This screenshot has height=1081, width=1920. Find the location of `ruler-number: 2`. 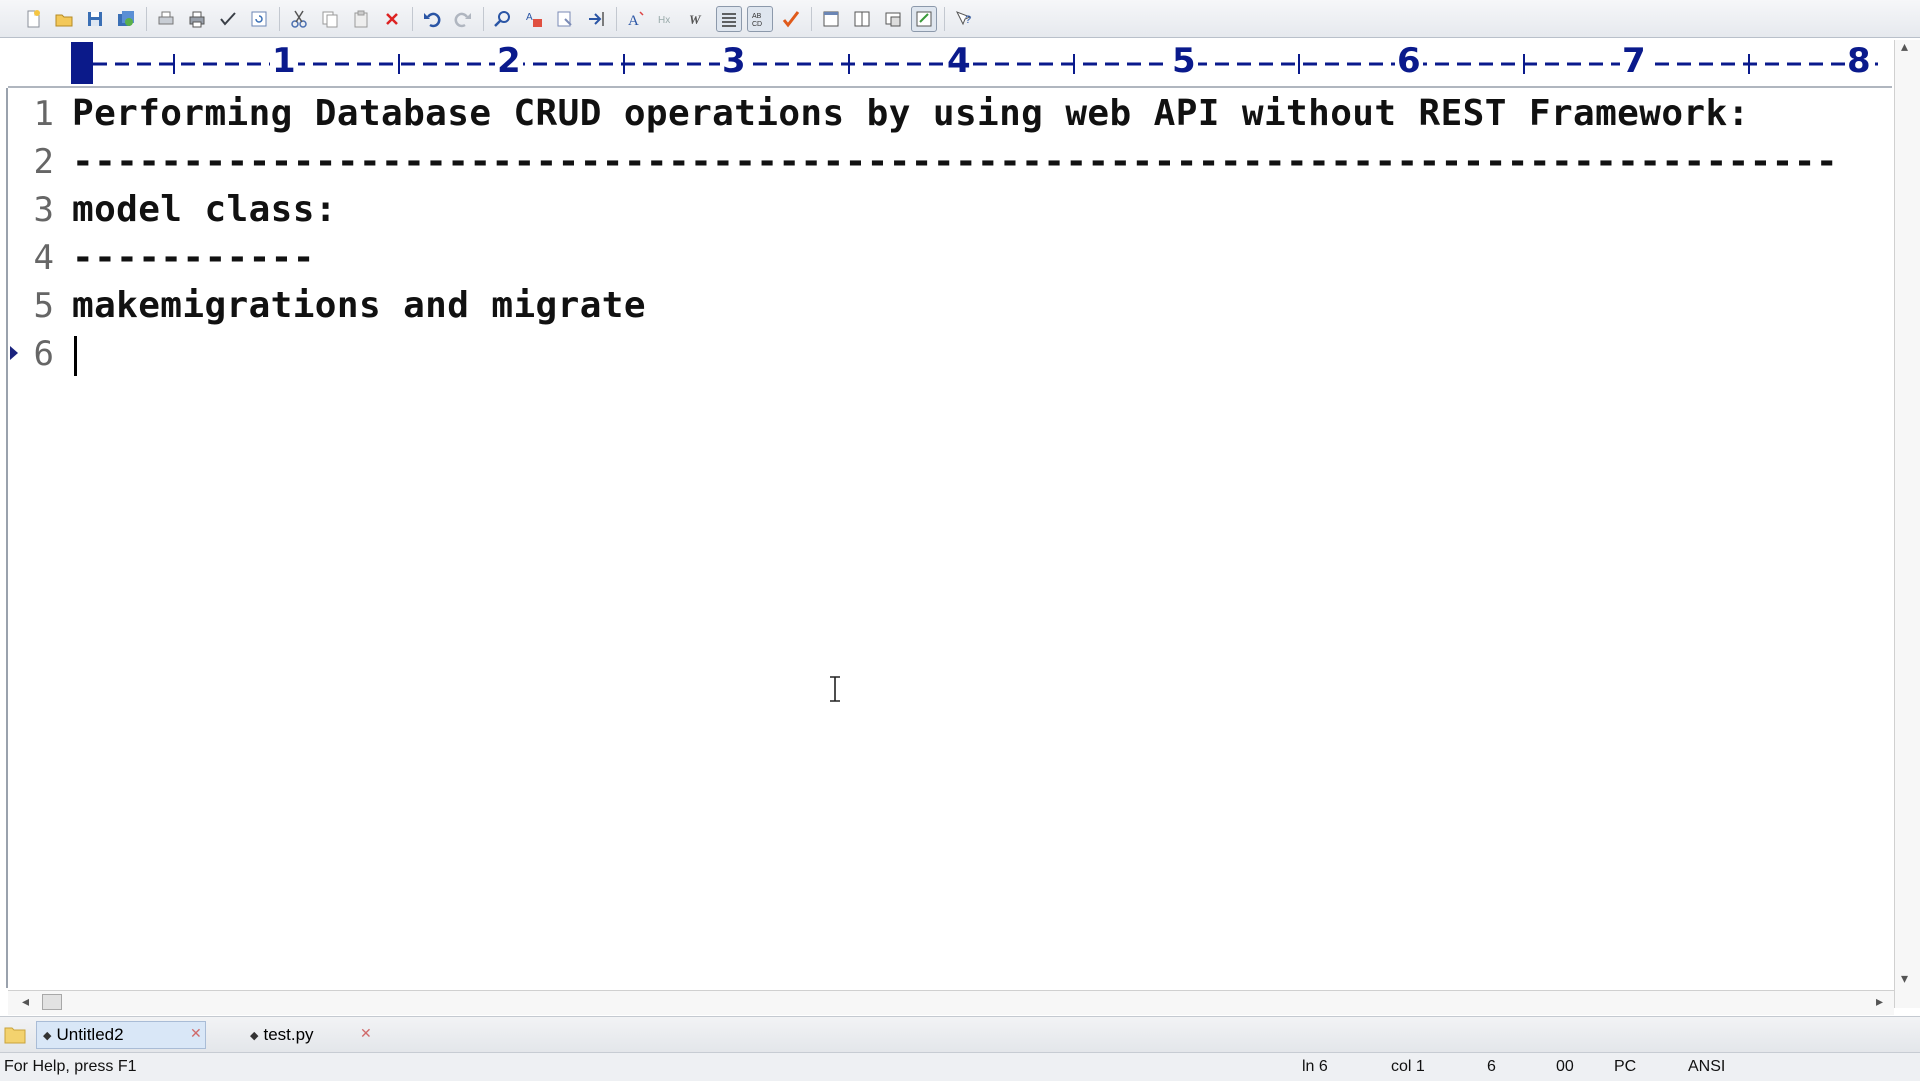

ruler-number: 2 is located at coordinates (509, 61).